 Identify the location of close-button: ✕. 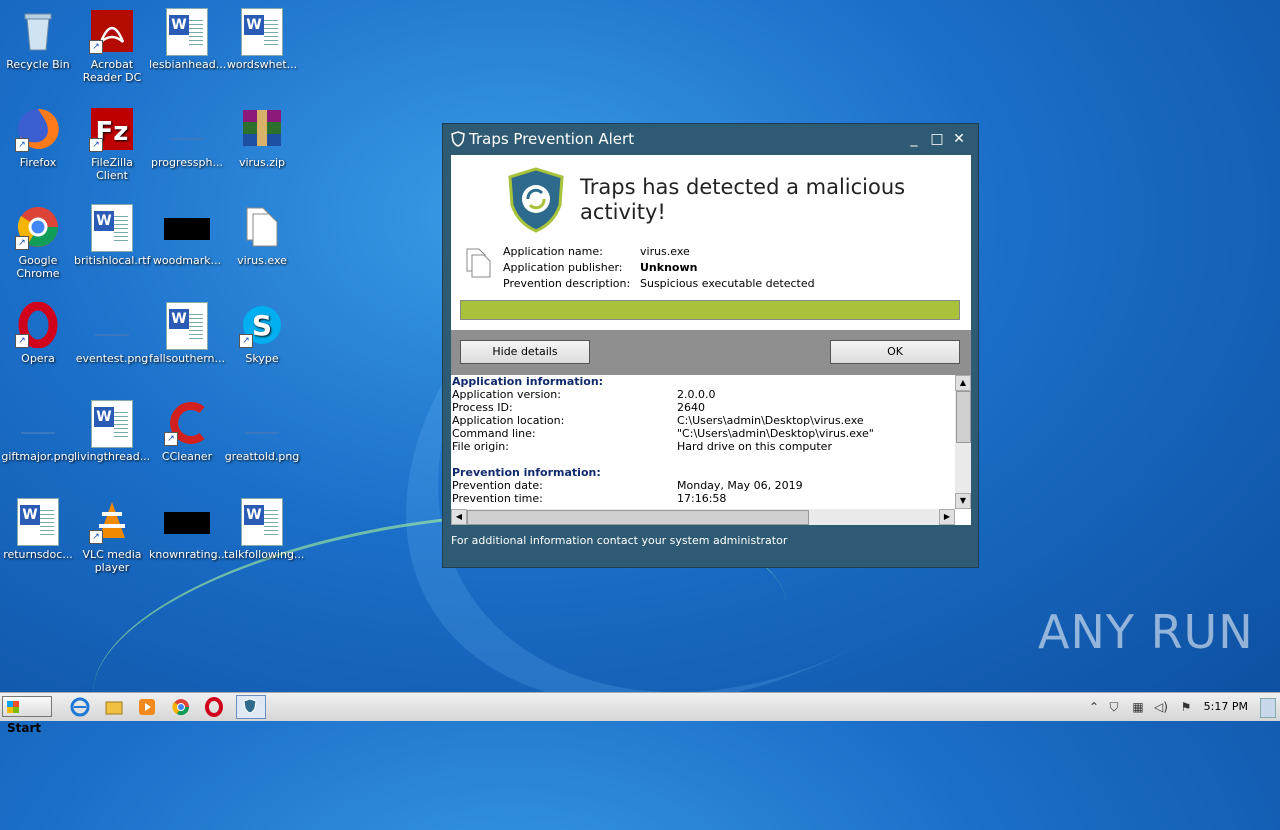
(959, 139).